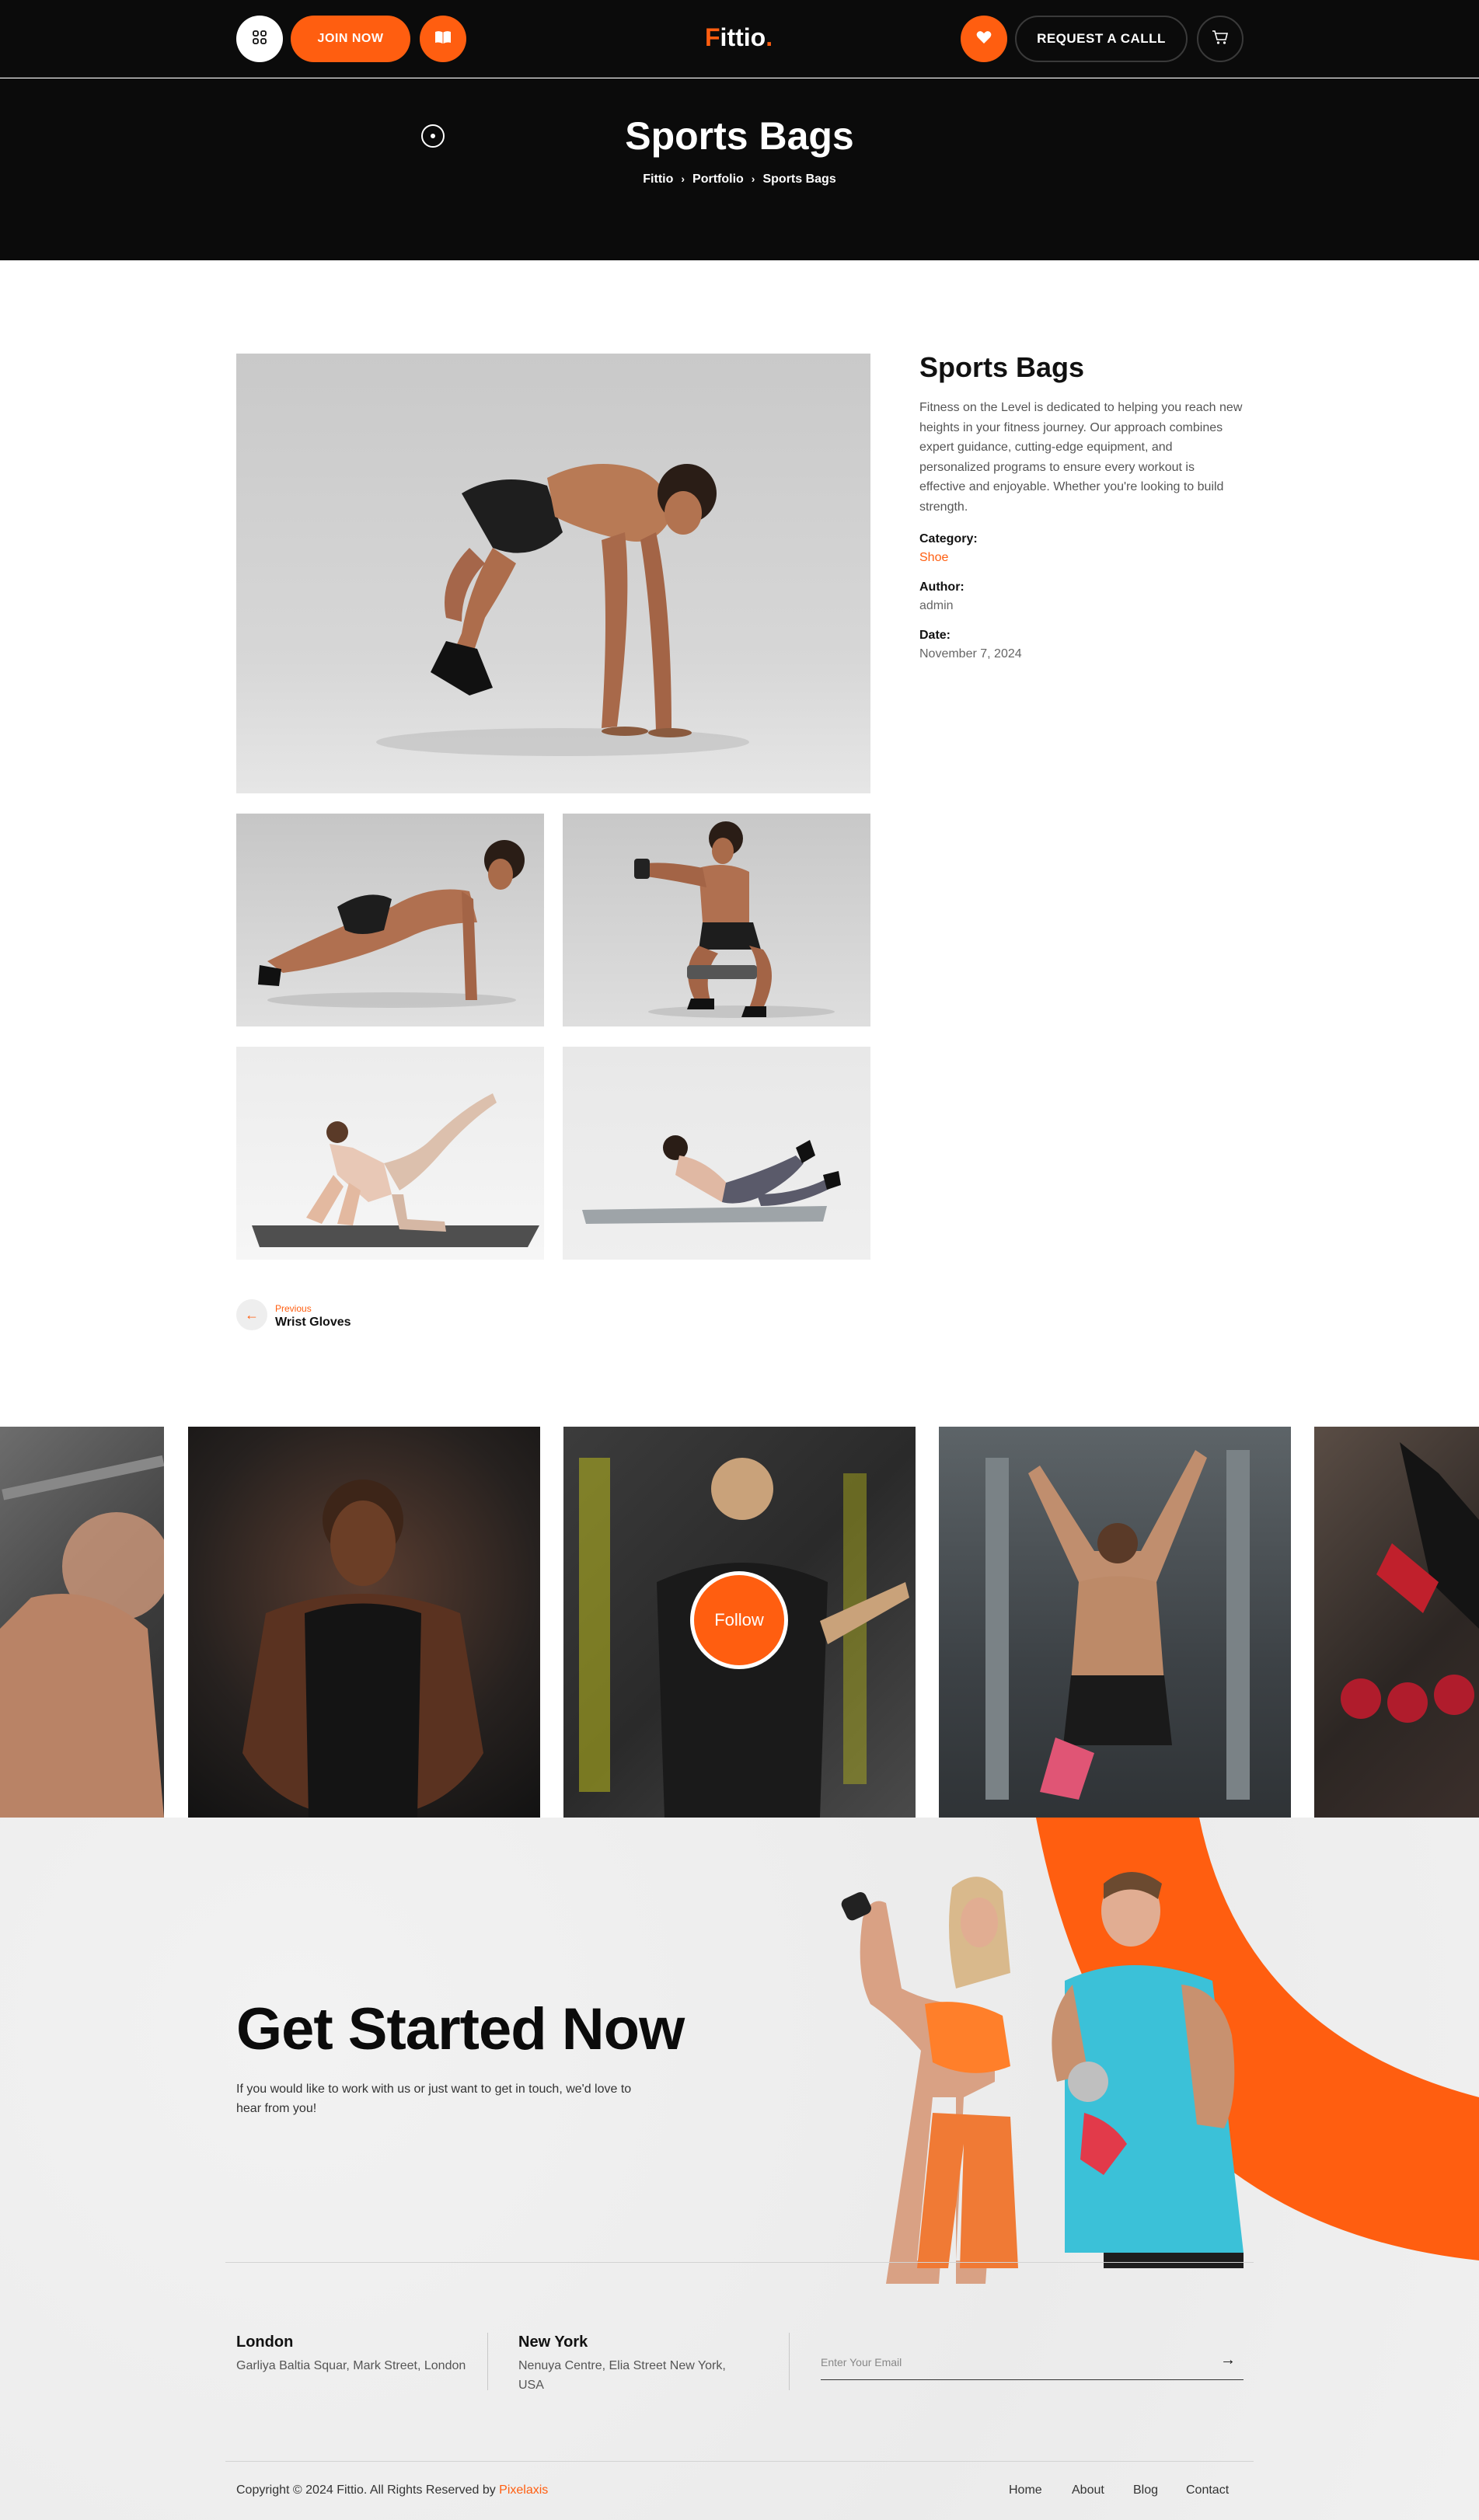  What do you see at coordinates (294, 1309) in the screenshot?
I see `previous-label: Previous` at bounding box center [294, 1309].